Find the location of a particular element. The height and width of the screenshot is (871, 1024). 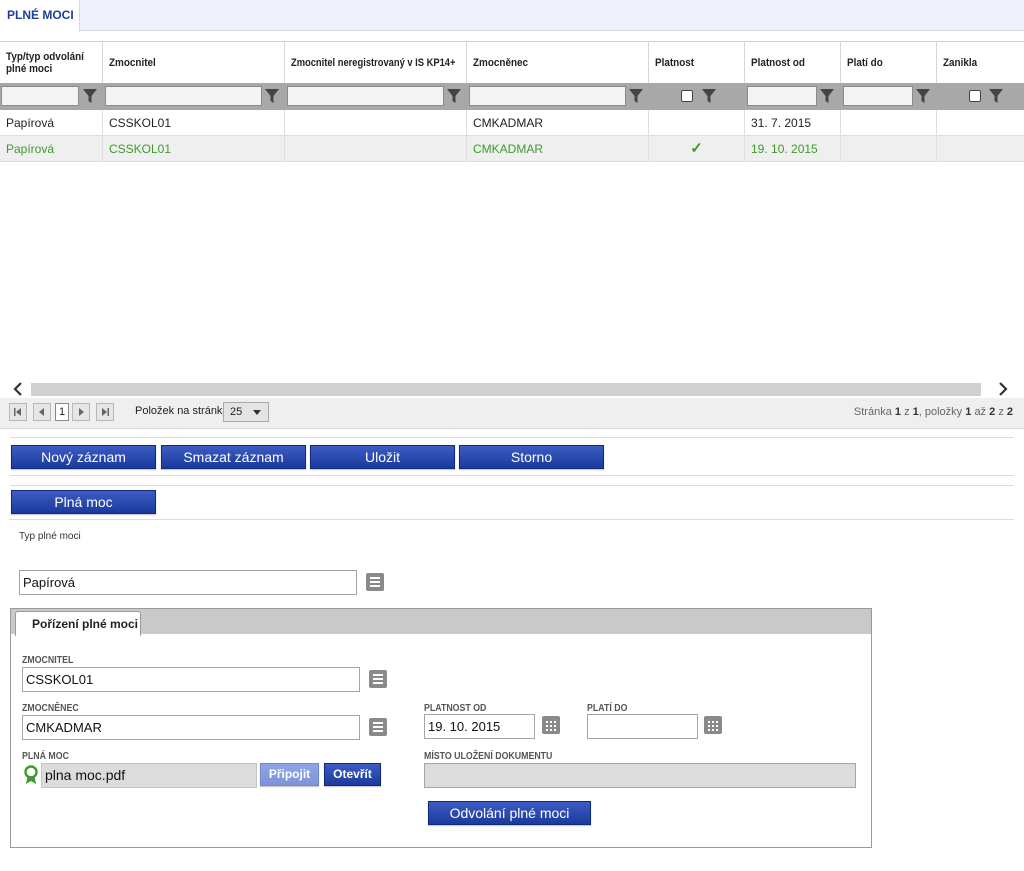

first-page-button is located at coordinates (18, 412).